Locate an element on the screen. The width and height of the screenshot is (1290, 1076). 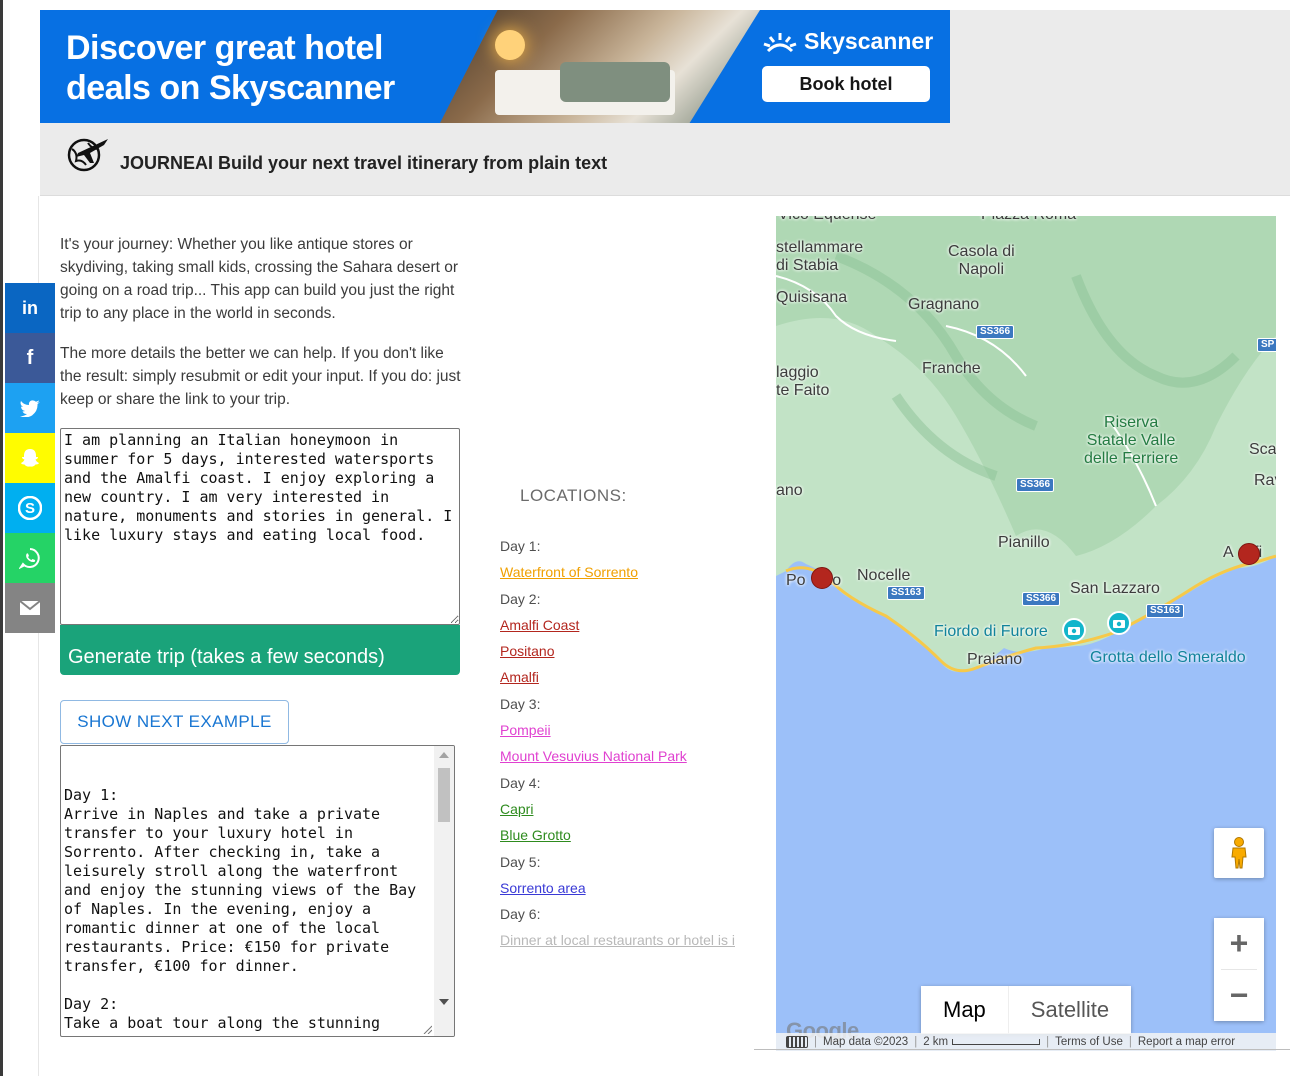
location-pin-positano is located at coordinates (822, 578).